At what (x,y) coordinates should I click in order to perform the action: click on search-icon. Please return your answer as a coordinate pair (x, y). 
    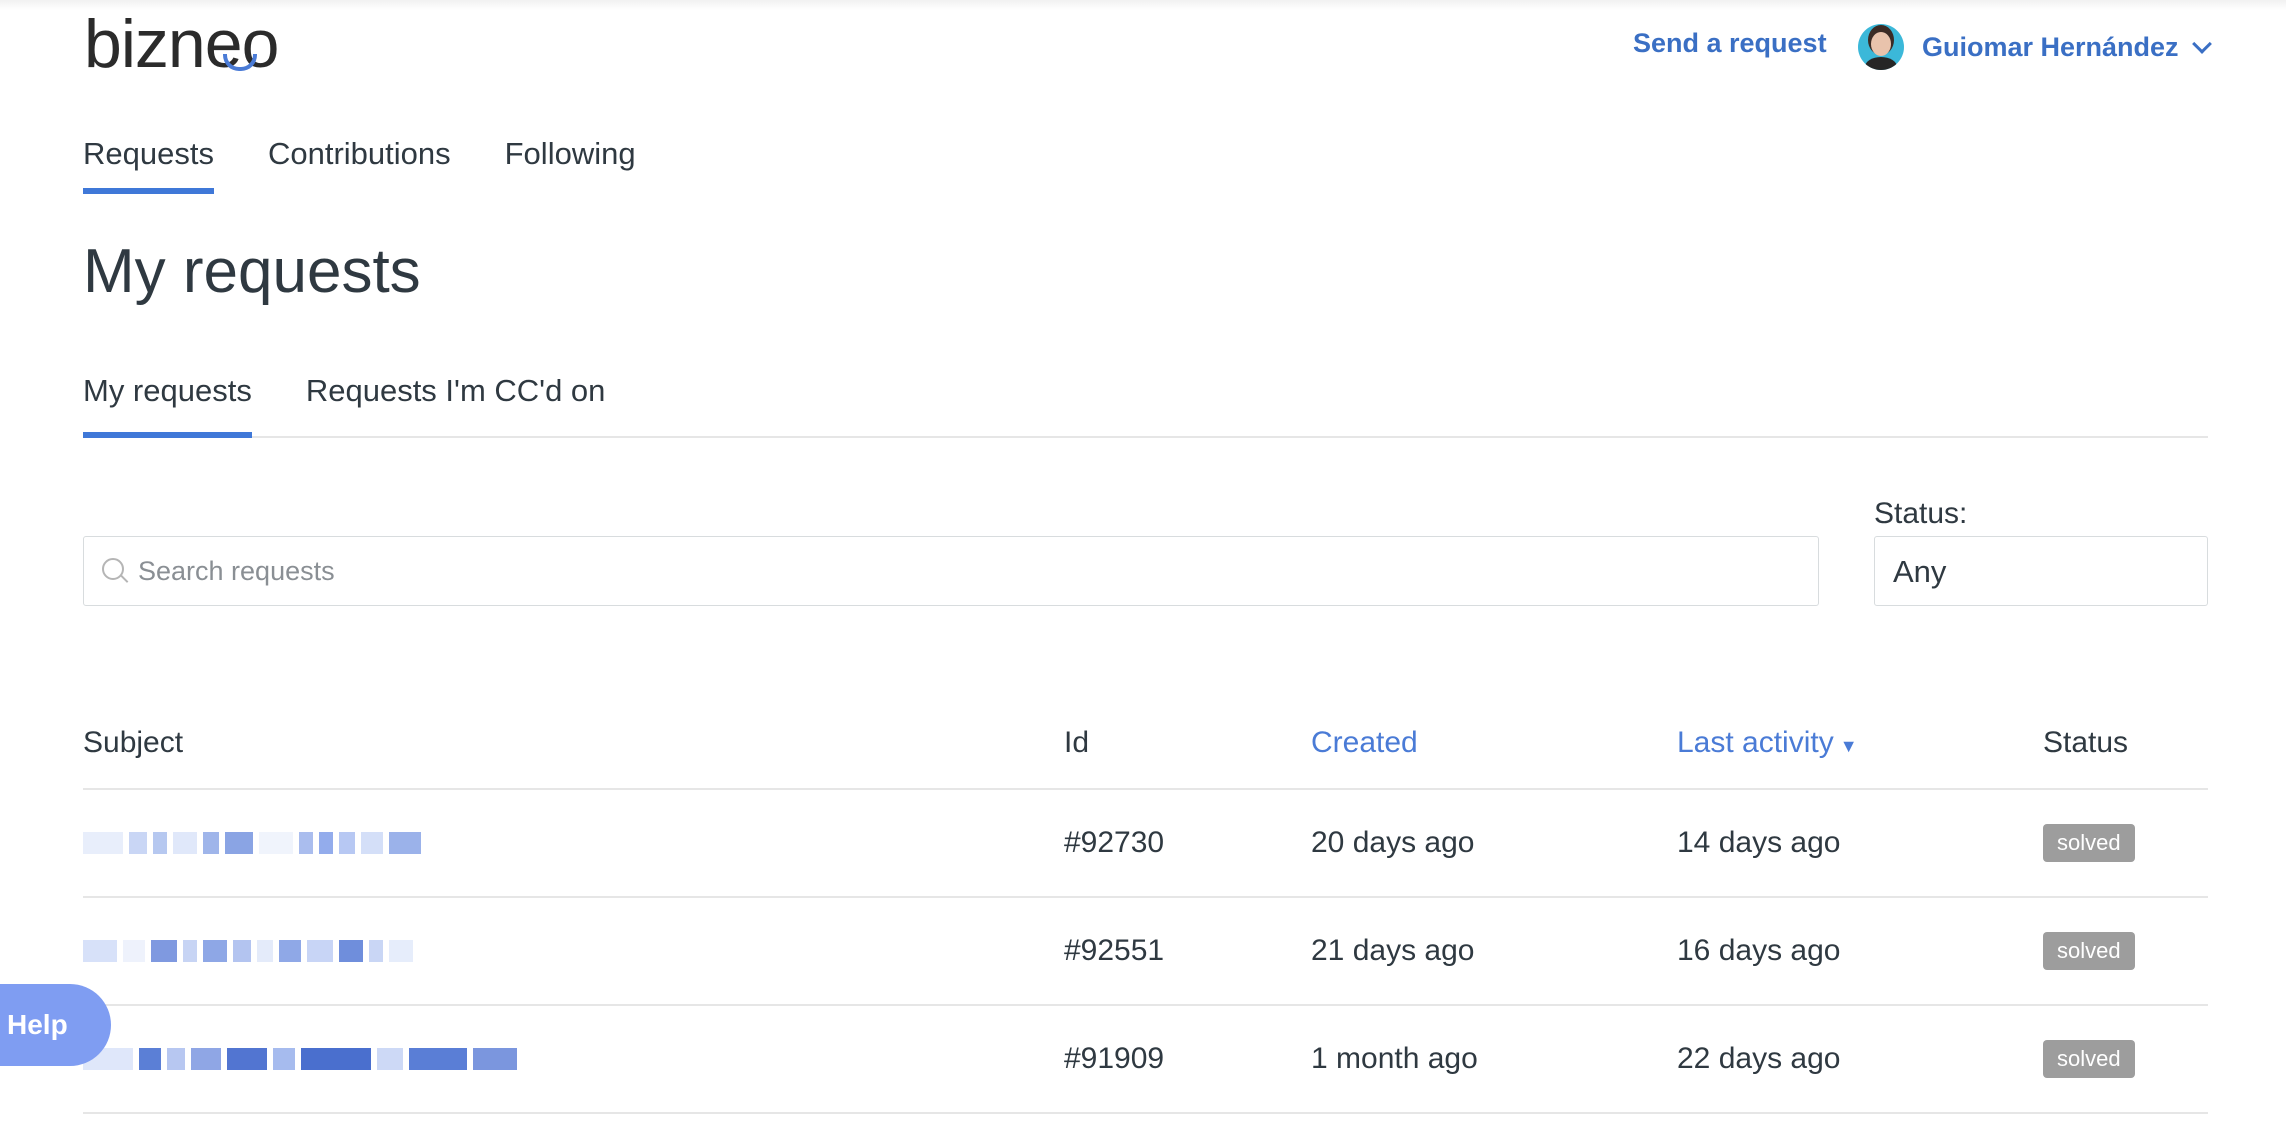
    Looking at the image, I should click on (113, 569).